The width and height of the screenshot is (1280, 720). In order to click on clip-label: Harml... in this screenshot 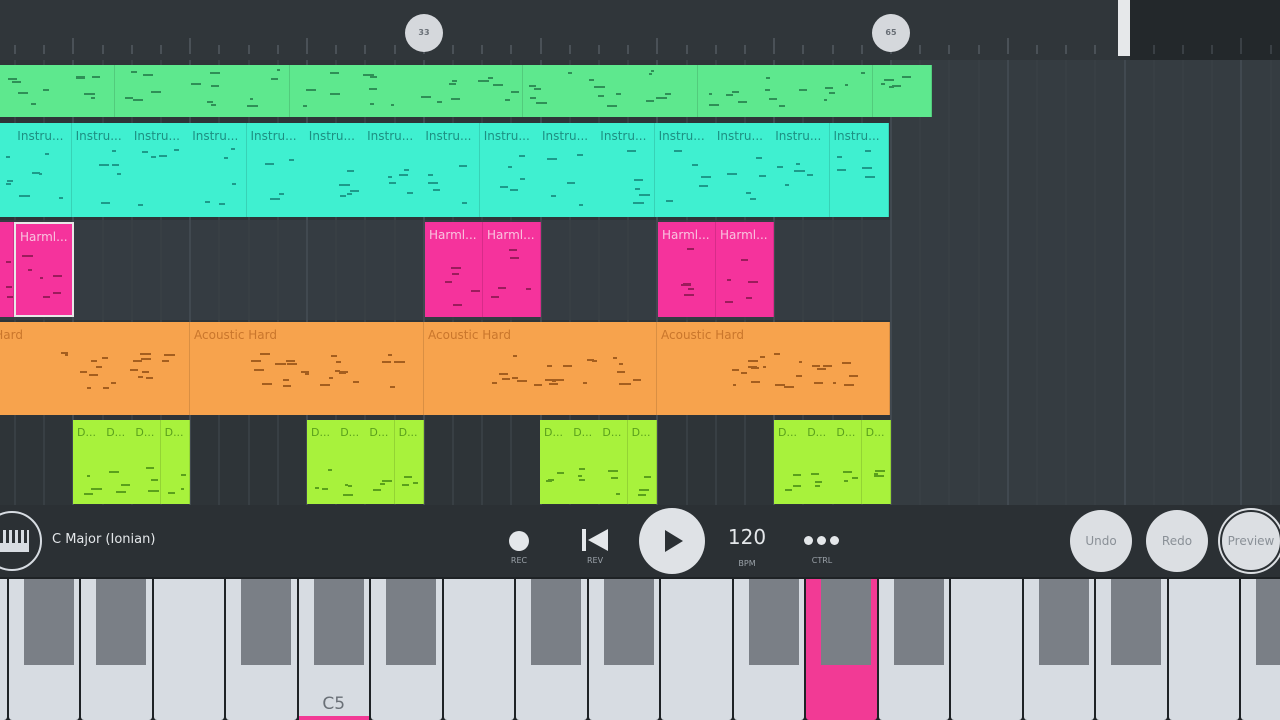, I will do `click(44, 237)`.